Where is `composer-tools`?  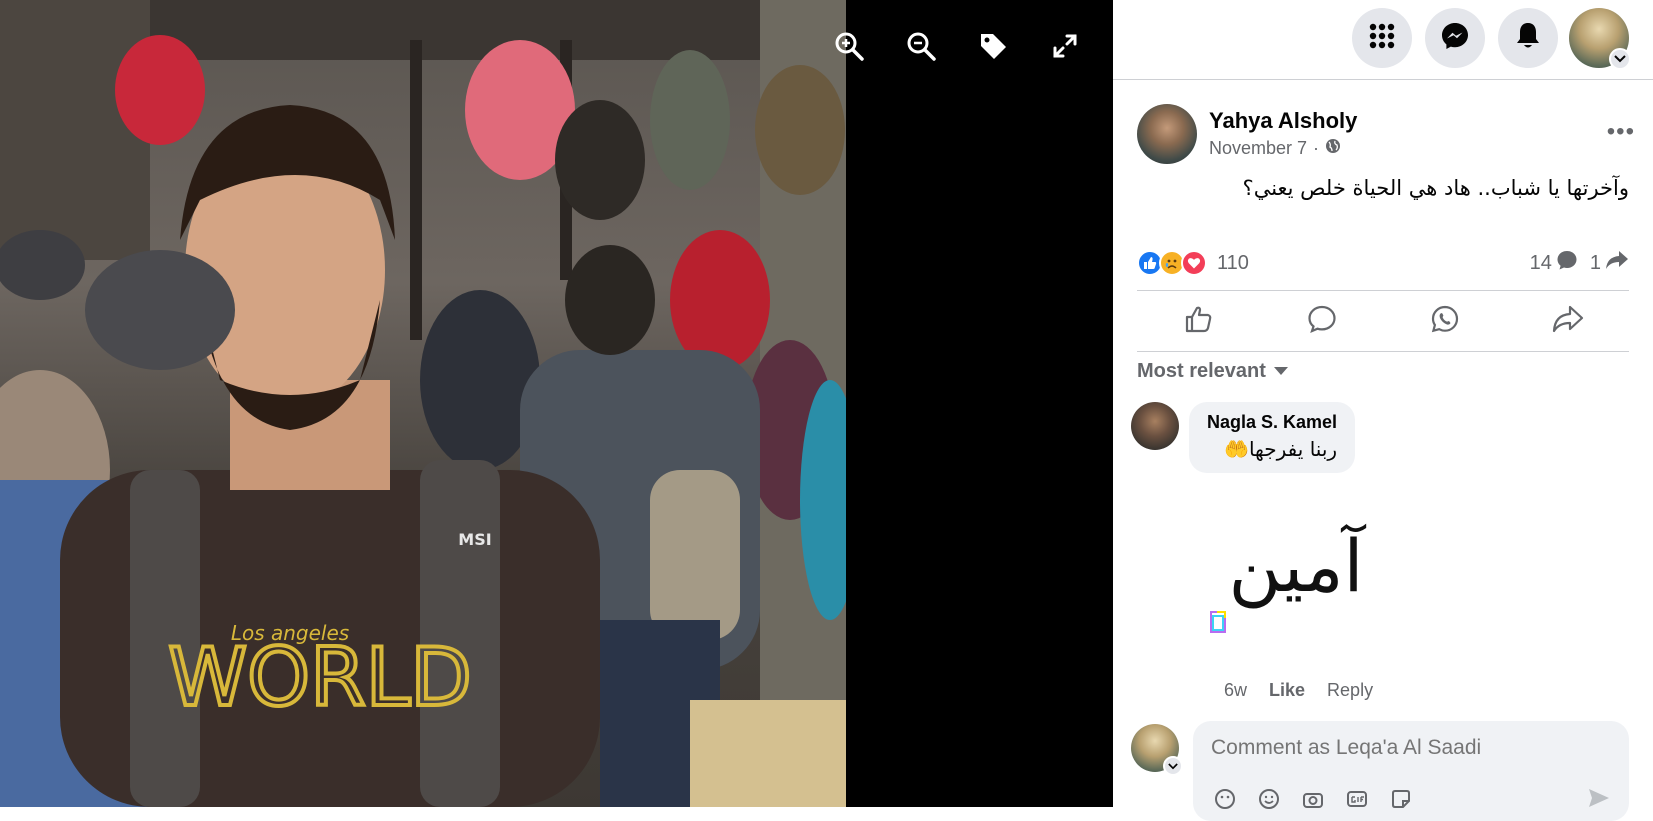 composer-tools is located at coordinates (1313, 799).